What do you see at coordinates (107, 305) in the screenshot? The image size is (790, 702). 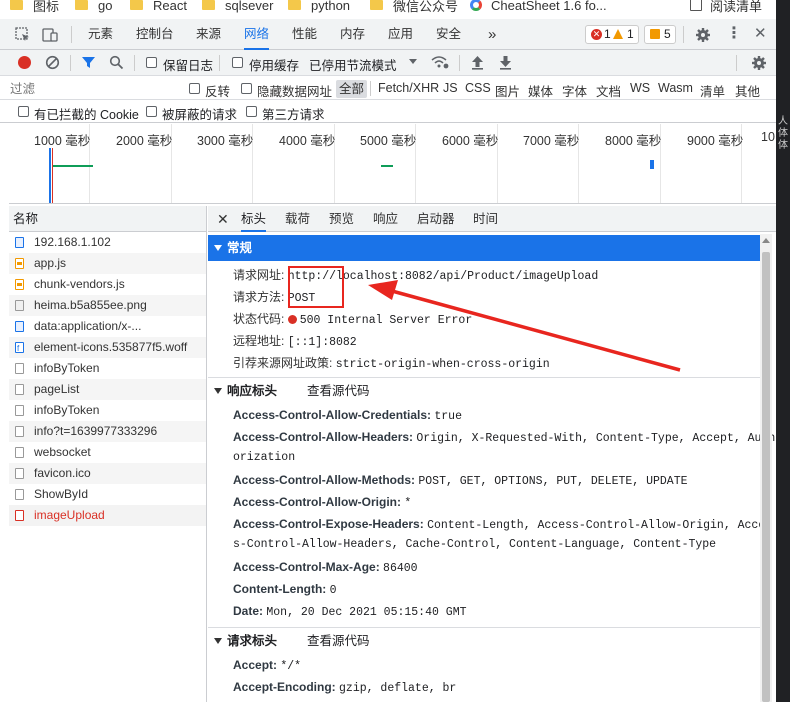 I see `request-row: heima.b5a855ee.png` at bounding box center [107, 305].